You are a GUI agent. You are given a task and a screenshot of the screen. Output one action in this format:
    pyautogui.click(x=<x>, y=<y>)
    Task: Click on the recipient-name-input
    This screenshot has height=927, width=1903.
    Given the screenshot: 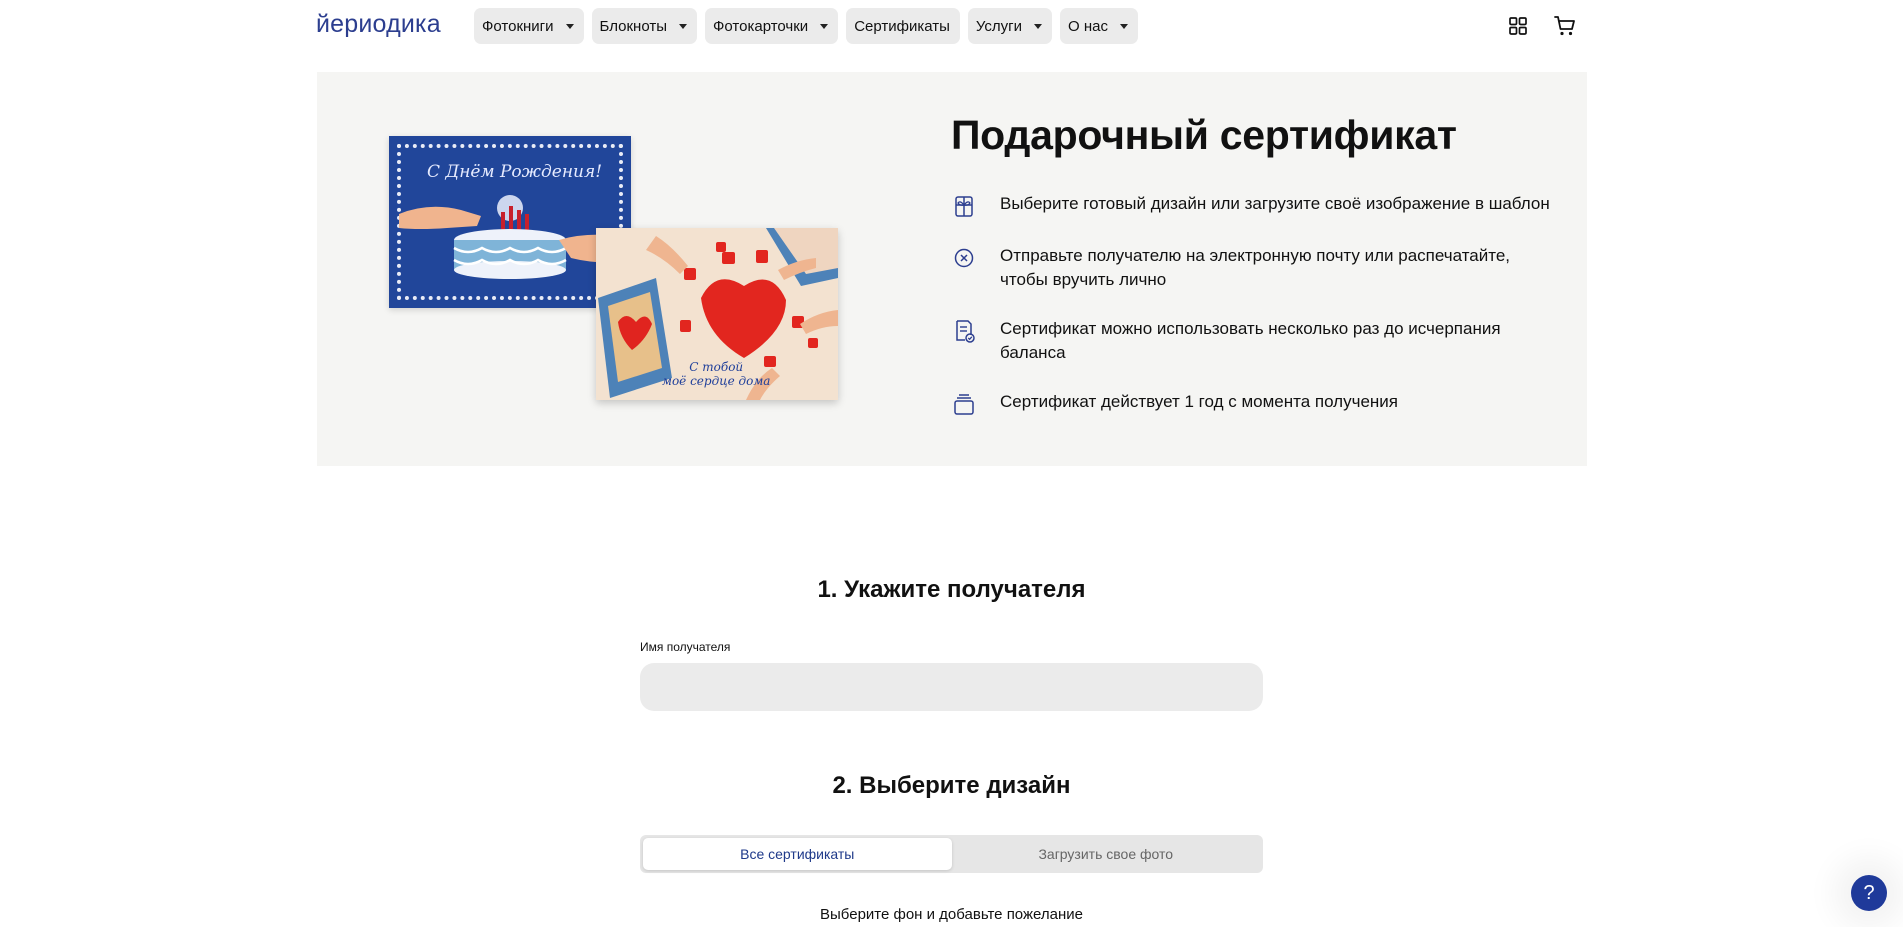 What is the action you would take?
    pyautogui.click(x=951, y=687)
    